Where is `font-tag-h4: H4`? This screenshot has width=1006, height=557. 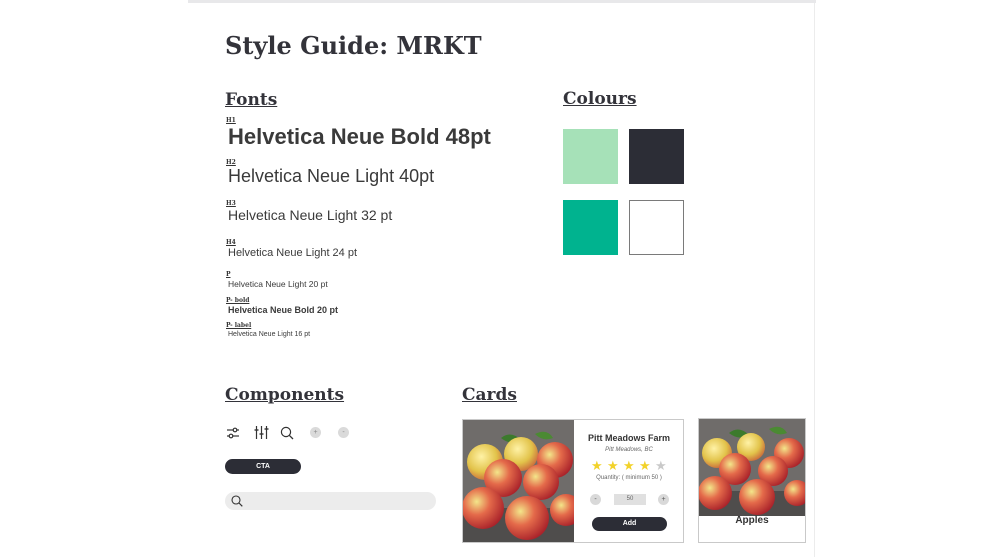 font-tag-h4: H4 is located at coordinates (231, 242).